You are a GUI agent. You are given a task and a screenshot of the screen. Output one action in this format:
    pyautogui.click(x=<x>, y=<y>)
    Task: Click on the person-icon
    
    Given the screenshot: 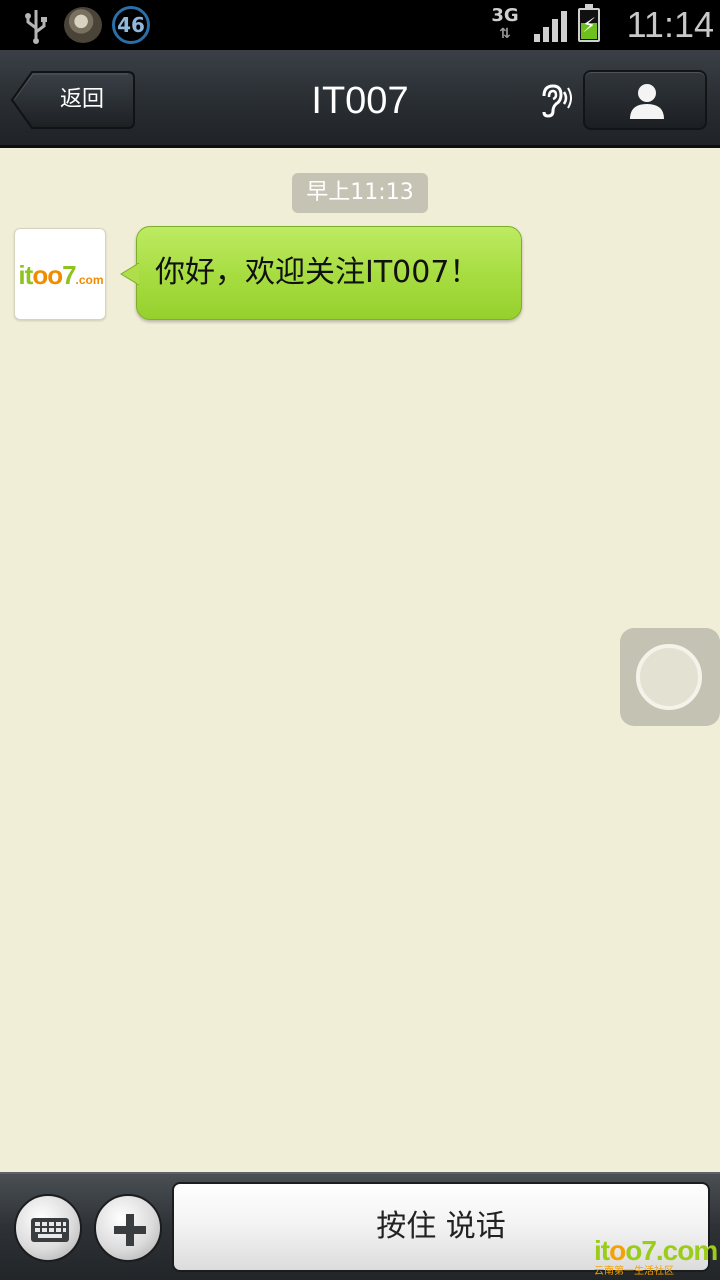 What is the action you would take?
    pyautogui.click(x=647, y=101)
    